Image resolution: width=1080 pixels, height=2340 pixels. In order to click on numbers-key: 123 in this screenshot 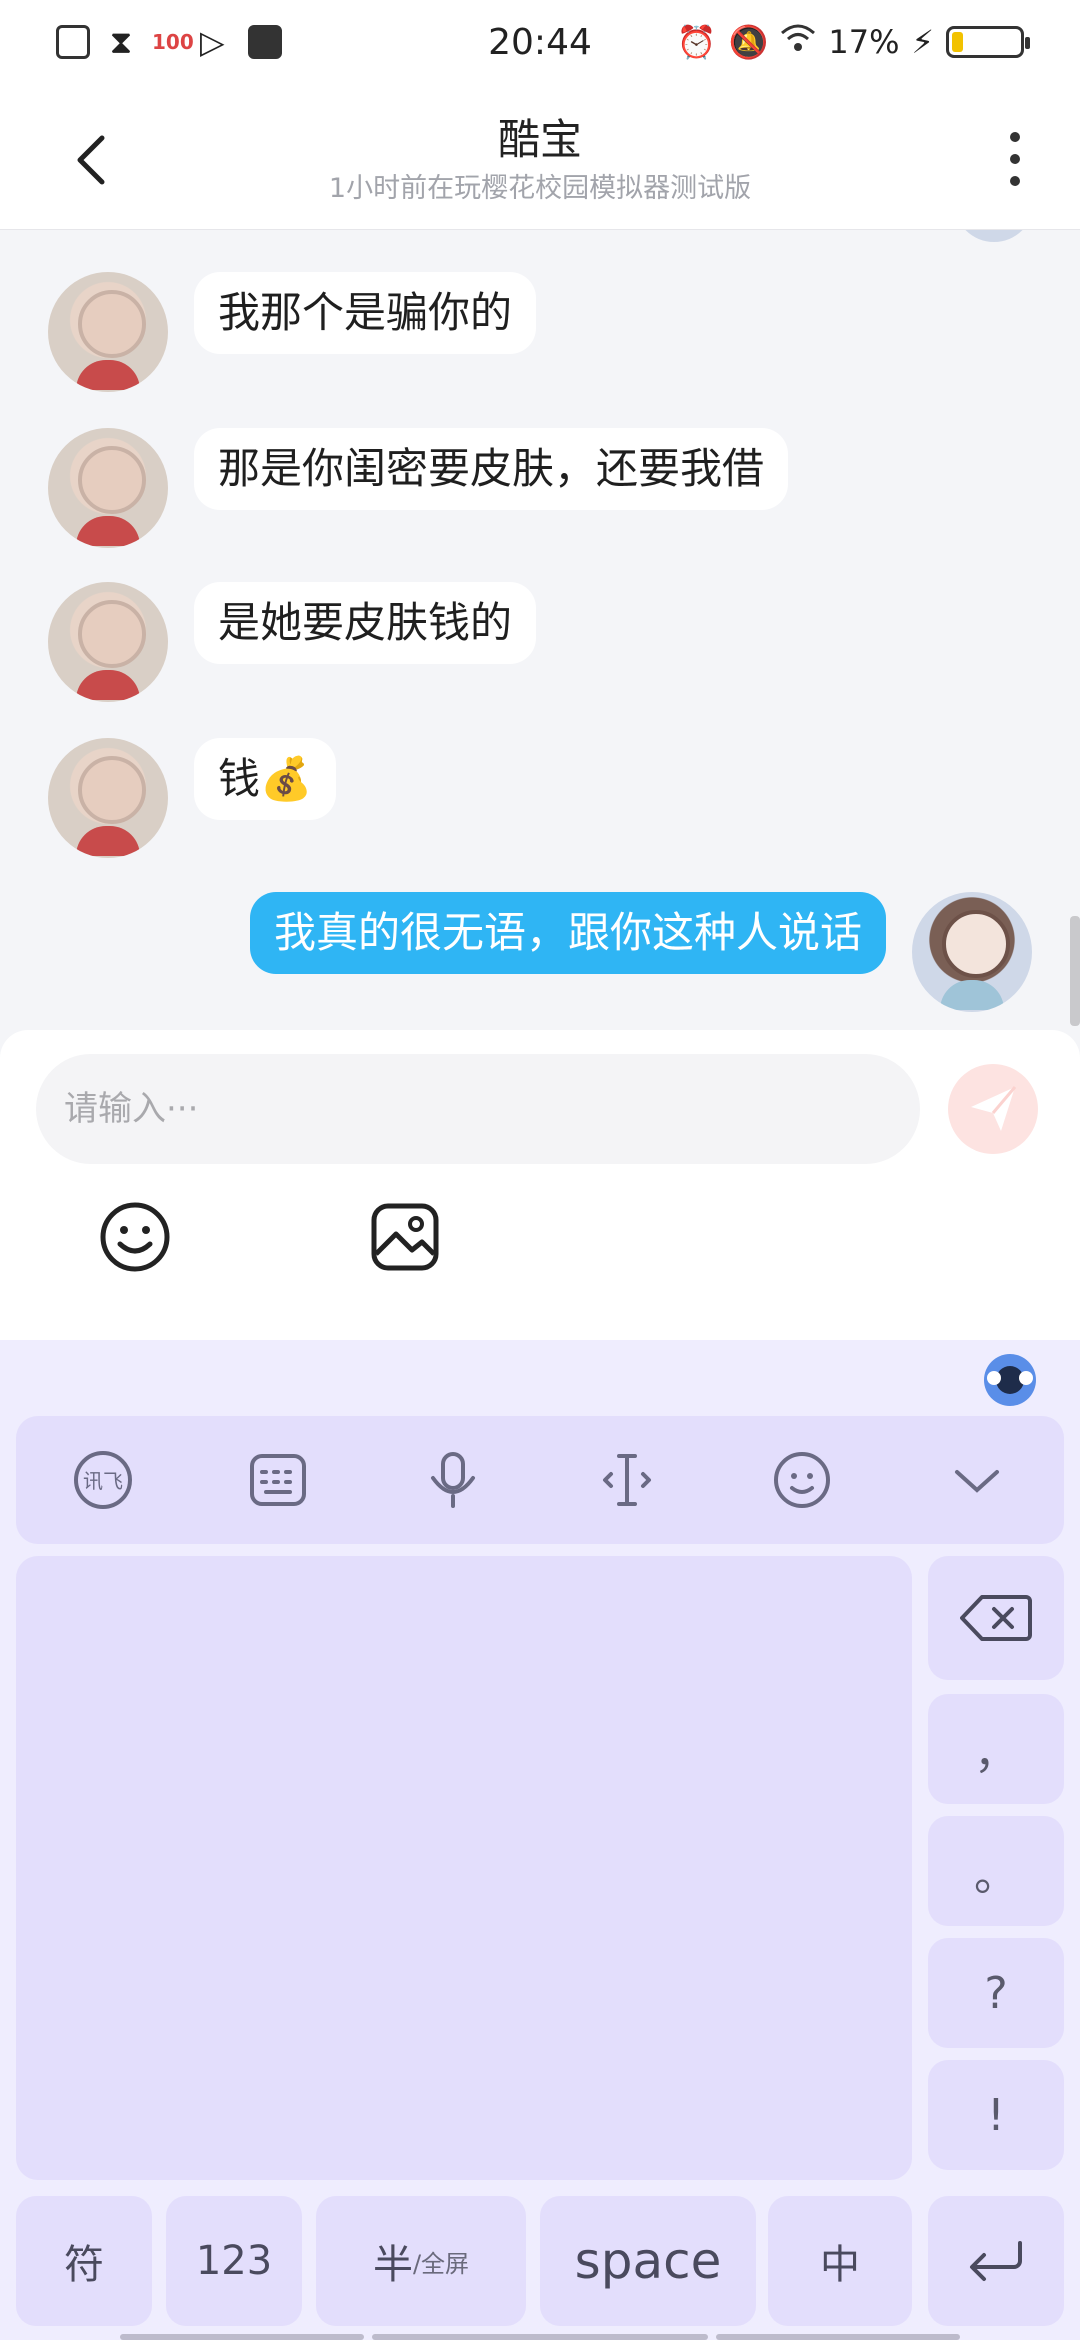, I will do `click(234, 2261)`.